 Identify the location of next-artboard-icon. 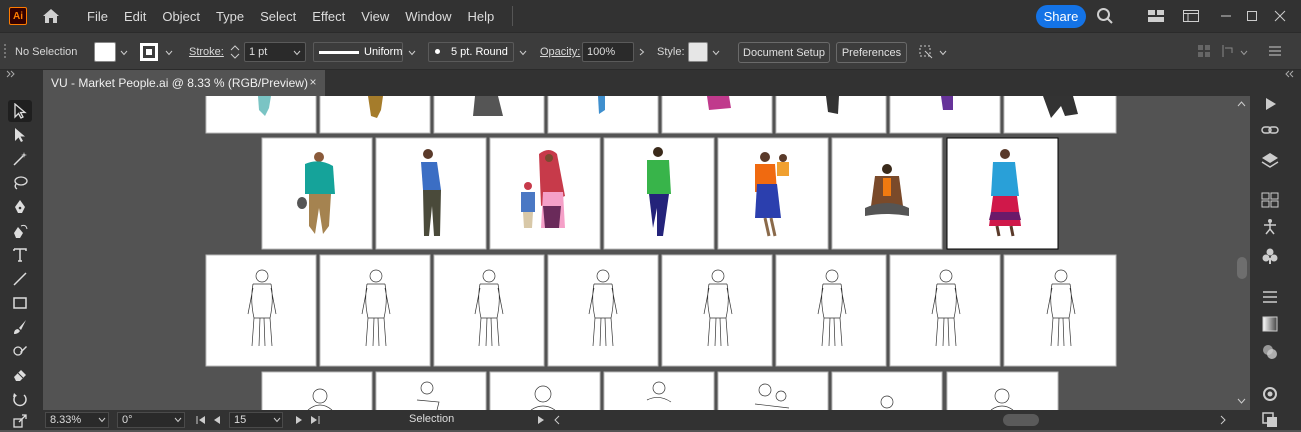
(299, 420).